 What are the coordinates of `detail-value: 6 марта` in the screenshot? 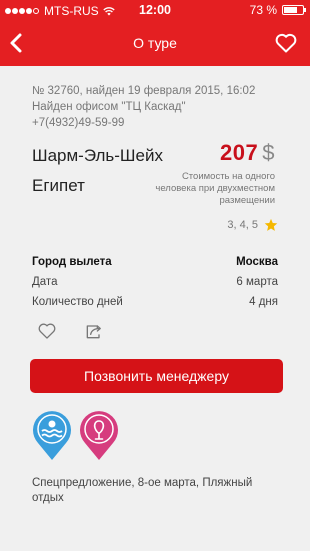 It's located at (257, 282).